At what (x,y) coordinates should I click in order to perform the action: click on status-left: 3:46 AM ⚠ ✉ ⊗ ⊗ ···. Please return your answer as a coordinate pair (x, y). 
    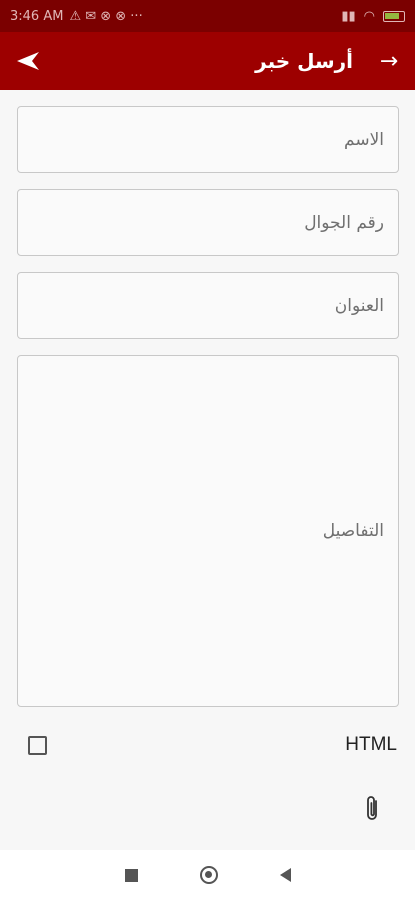
    Looking at the image, I should click on (76, 16).